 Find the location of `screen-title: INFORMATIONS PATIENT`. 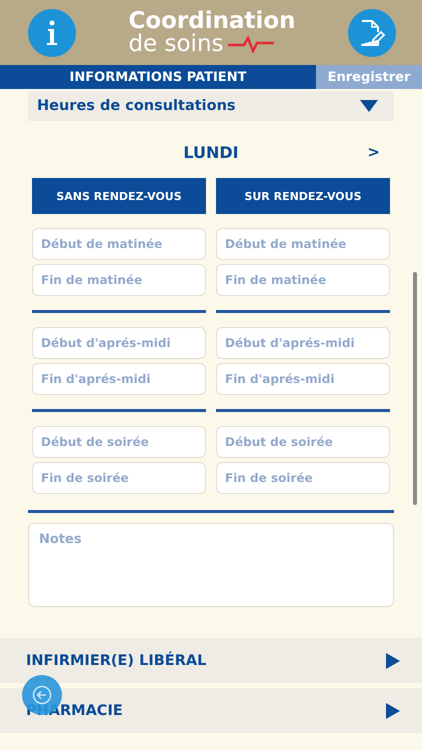

screen-title: INFORMATIONS PATIENT is located at coordinates (158, 77).